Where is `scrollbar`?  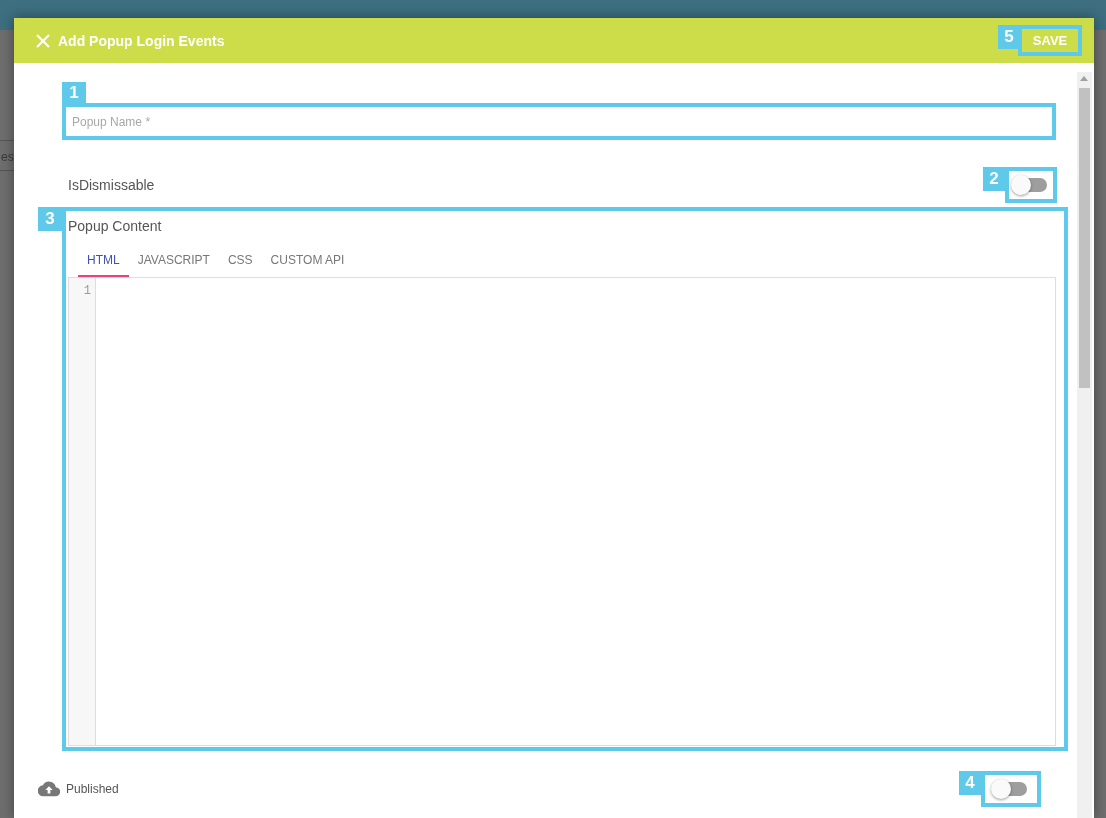
scrollbar is located at coordinates (1084, 445).